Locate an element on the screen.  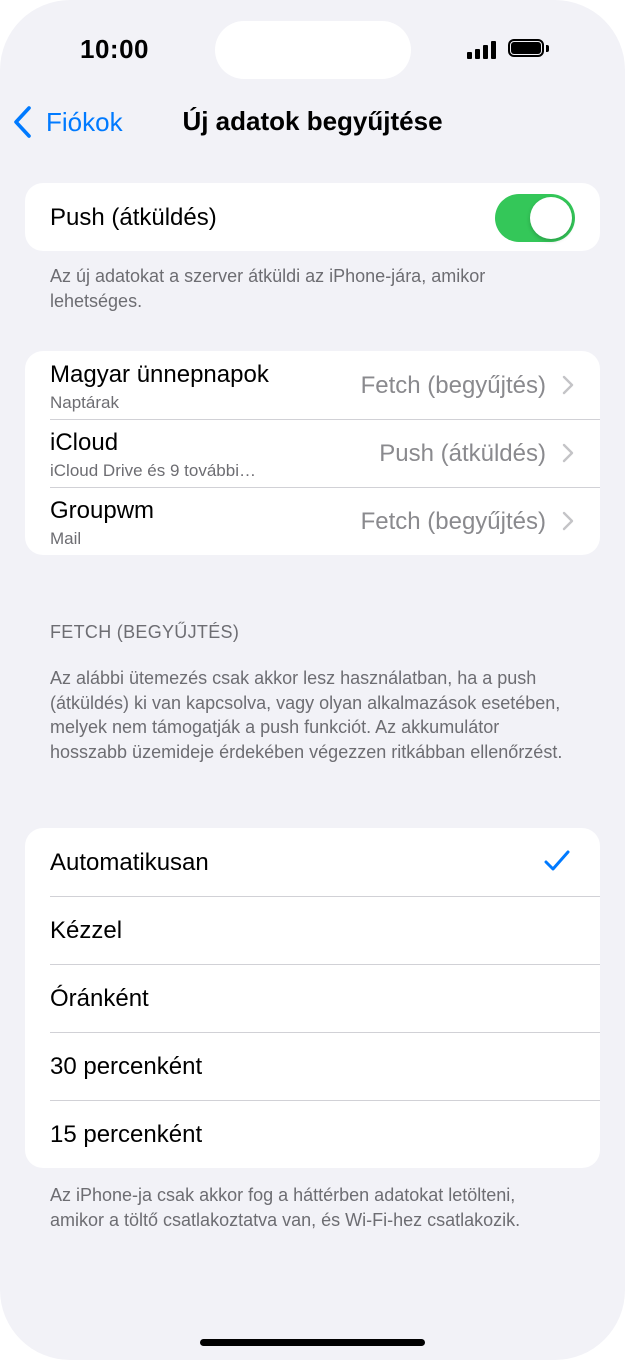
toggle-knob is located at coordinates (551, 218).